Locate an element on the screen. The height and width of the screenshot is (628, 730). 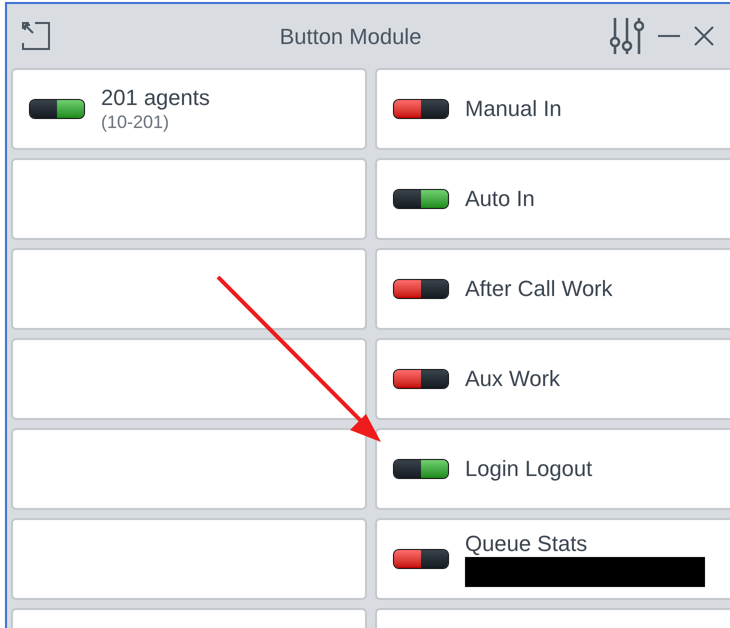
module-button: Login Logout is located at coordinates (552, 469).